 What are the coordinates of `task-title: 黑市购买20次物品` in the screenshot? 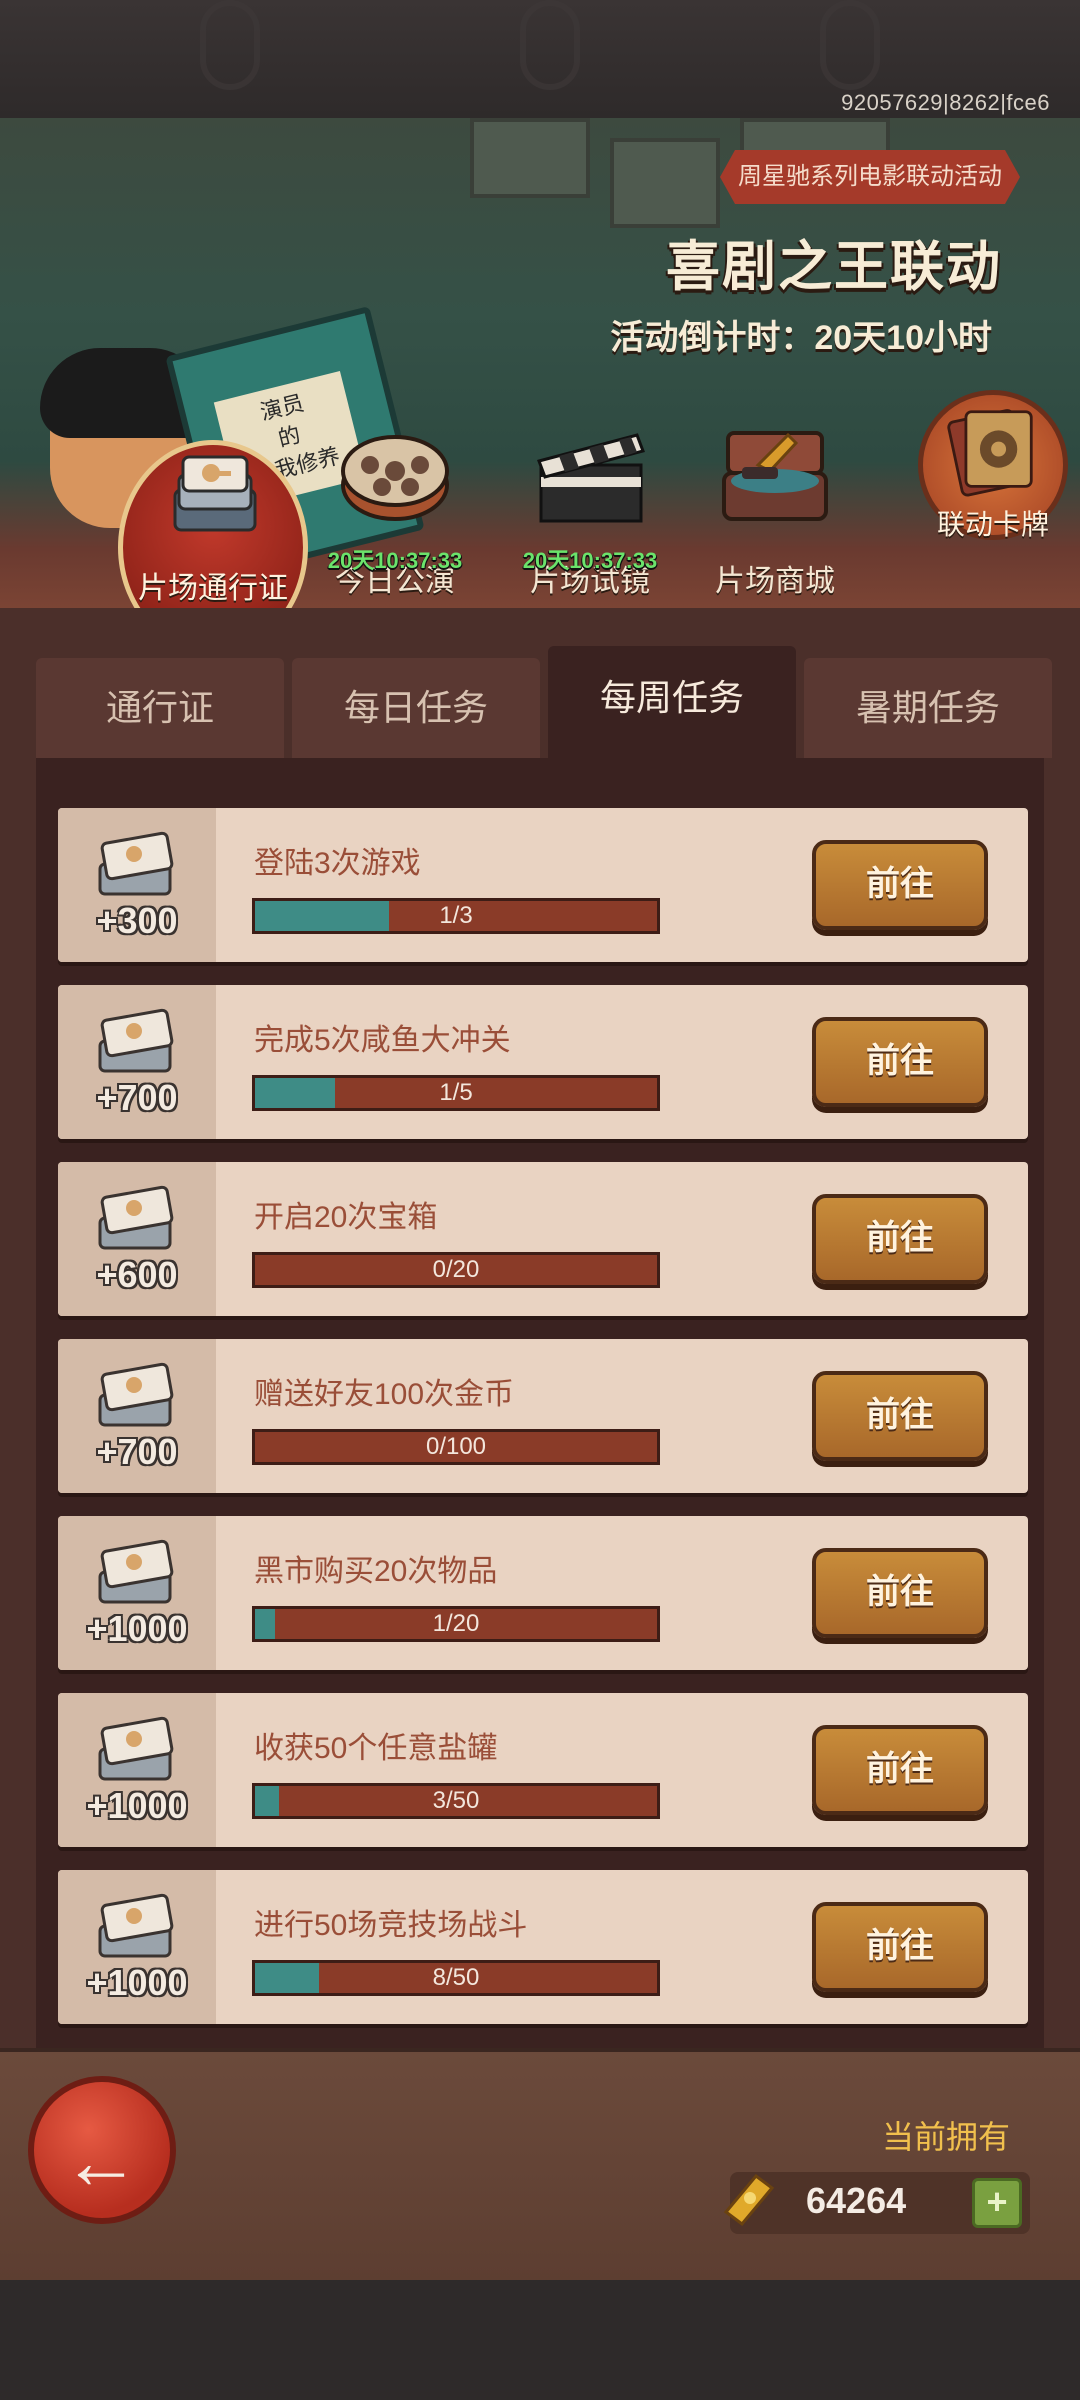 It's located at (376, 1571).